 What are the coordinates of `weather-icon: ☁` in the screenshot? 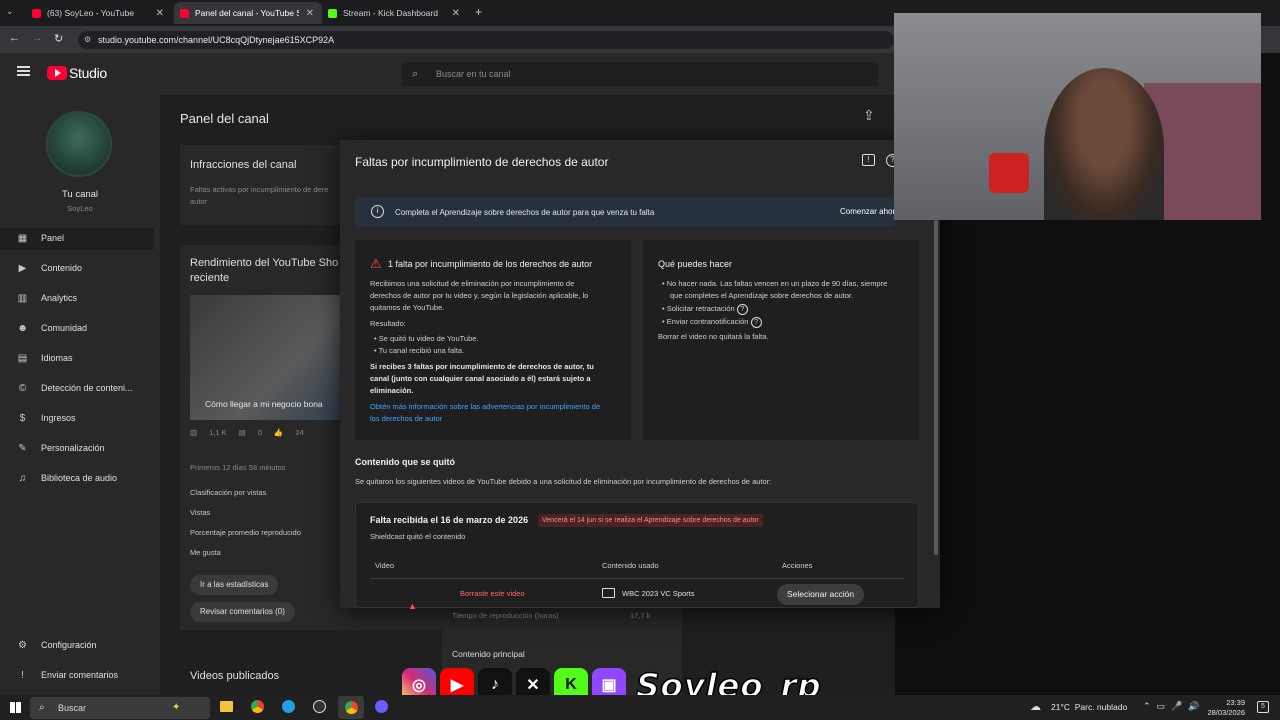 It's located at (1035, 707).